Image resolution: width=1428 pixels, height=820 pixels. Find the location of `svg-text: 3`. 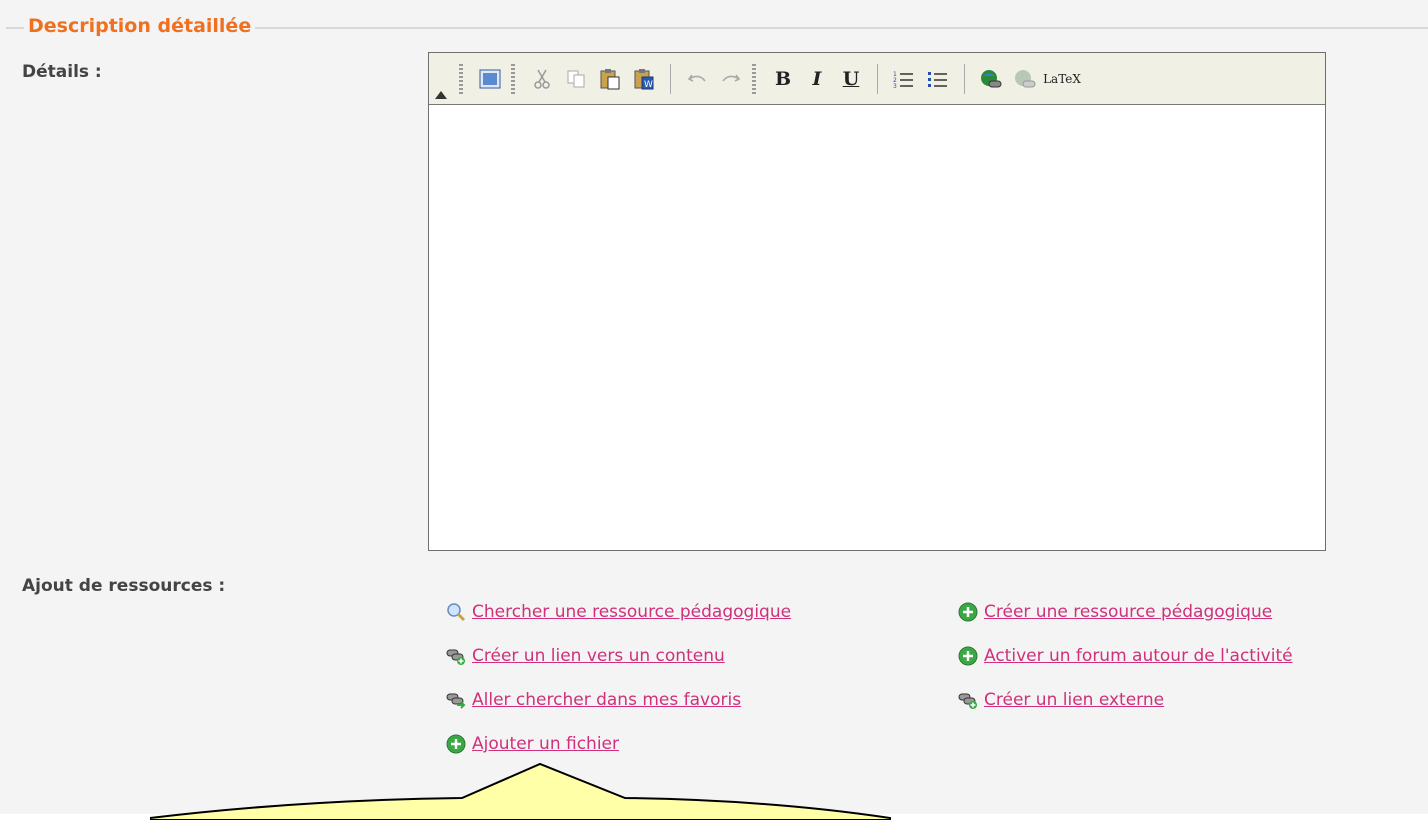

svg-text: 3 is located at coordinates (895, 86).